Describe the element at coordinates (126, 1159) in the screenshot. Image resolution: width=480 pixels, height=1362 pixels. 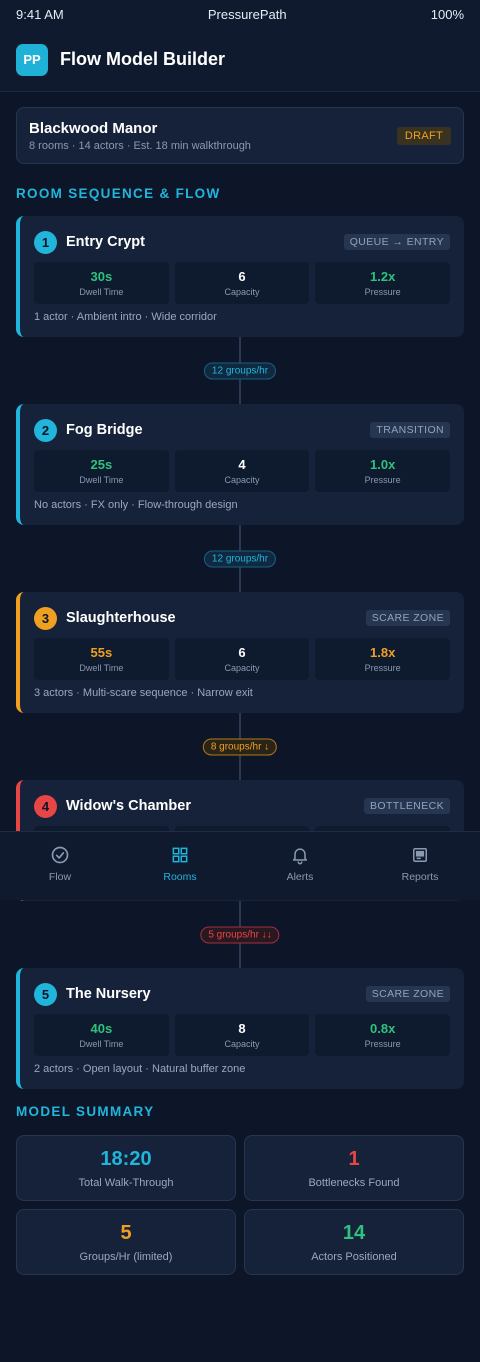
I see `summary-value: 18:20` at that location.